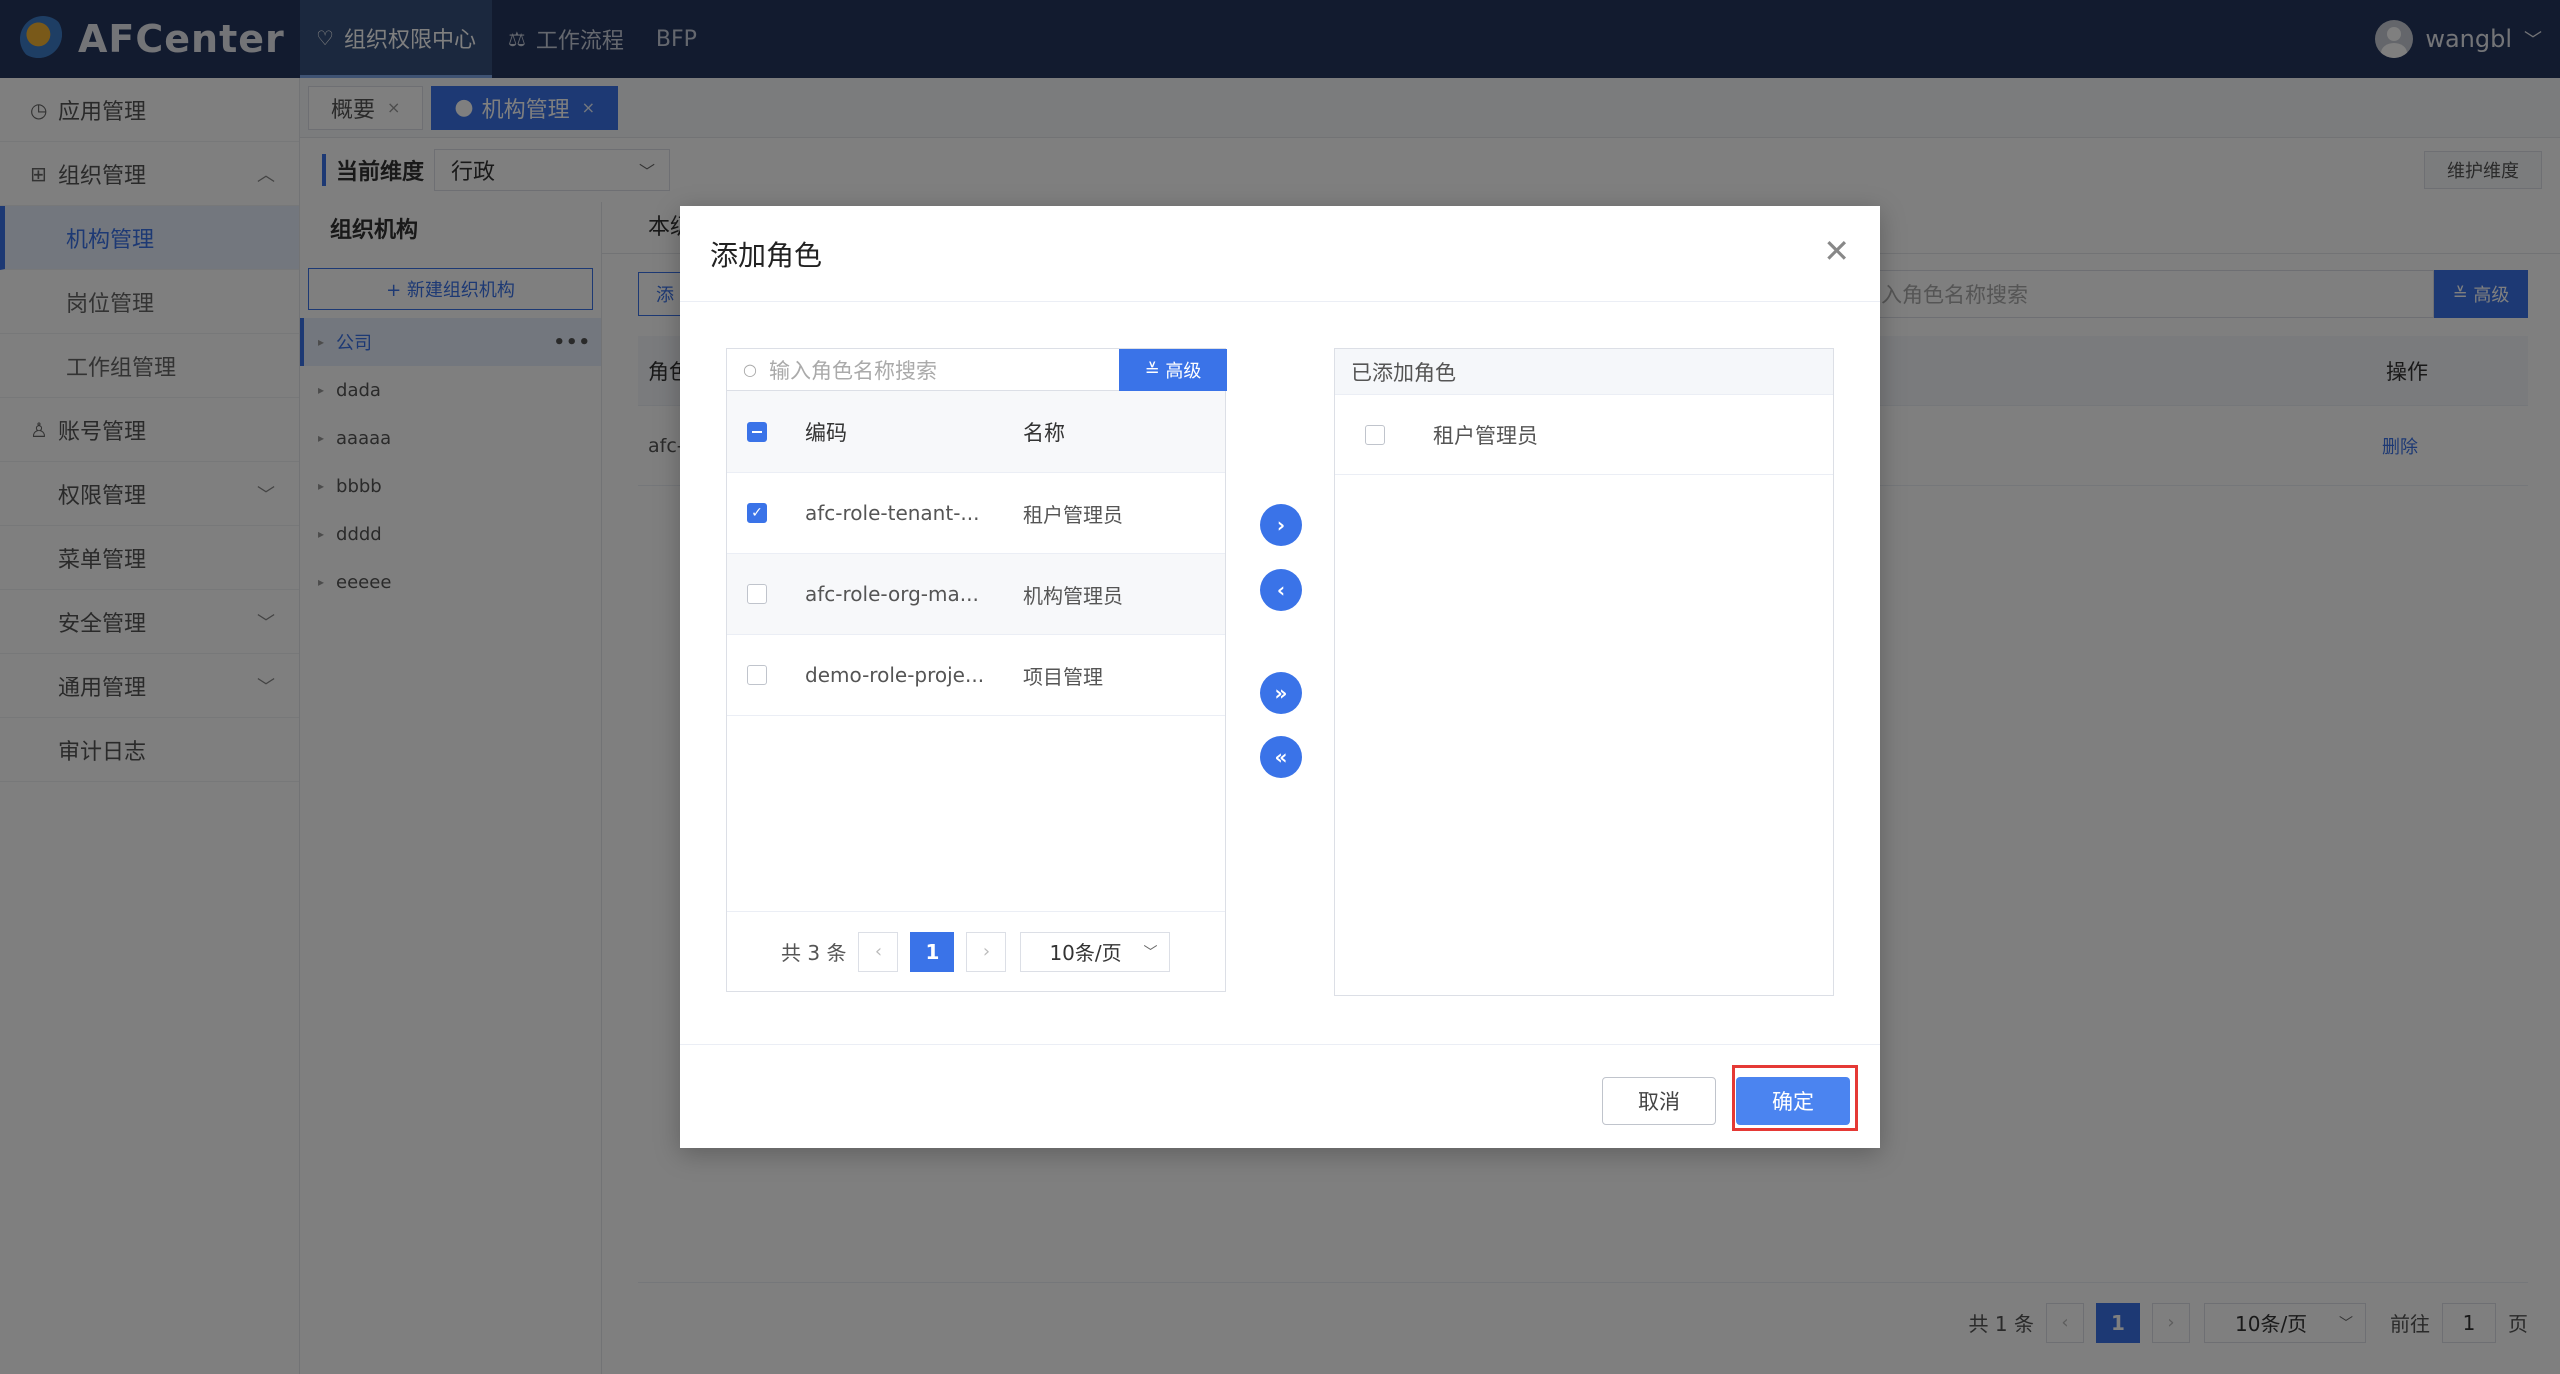 This screenshot has width=2560, height=1374. I want to click on added-roles-panel: 已添加角色 租户管理员, so click(1584, 672).